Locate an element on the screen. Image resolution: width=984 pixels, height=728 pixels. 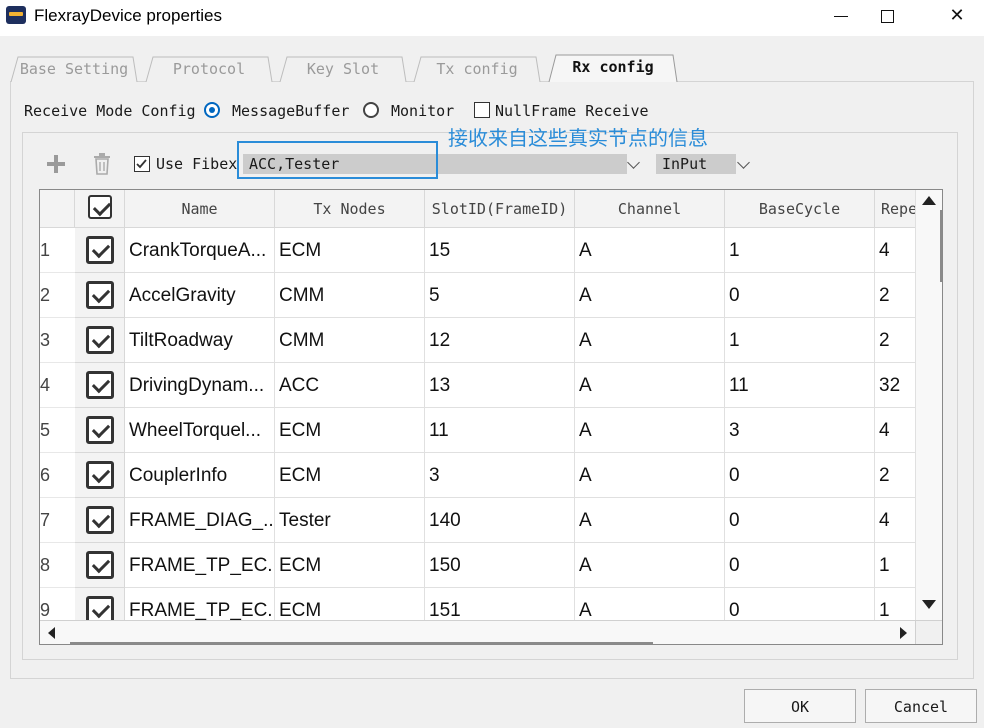
trash-icon is located at coordinates (102, 164).